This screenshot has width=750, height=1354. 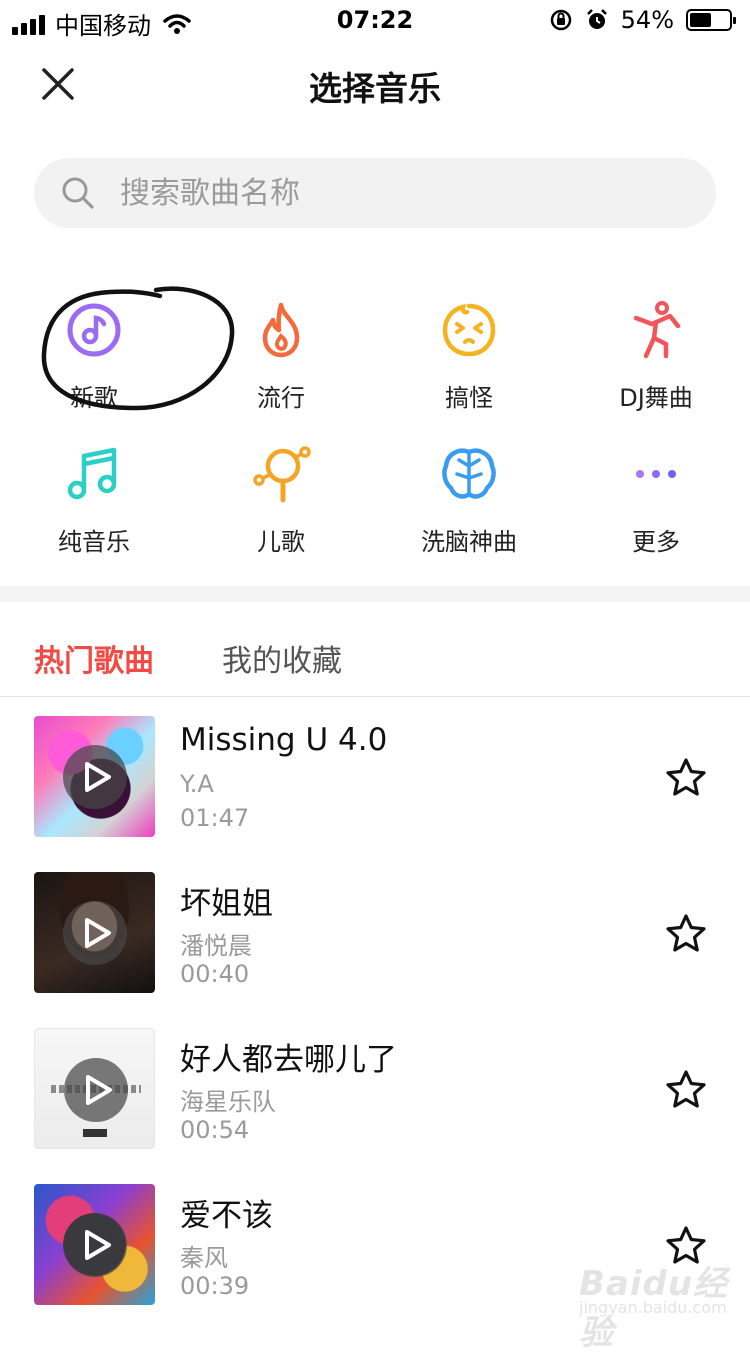 I want to click on song-row: Missing U 4.0 Y.A 01:47, so click(x=375, y=786).